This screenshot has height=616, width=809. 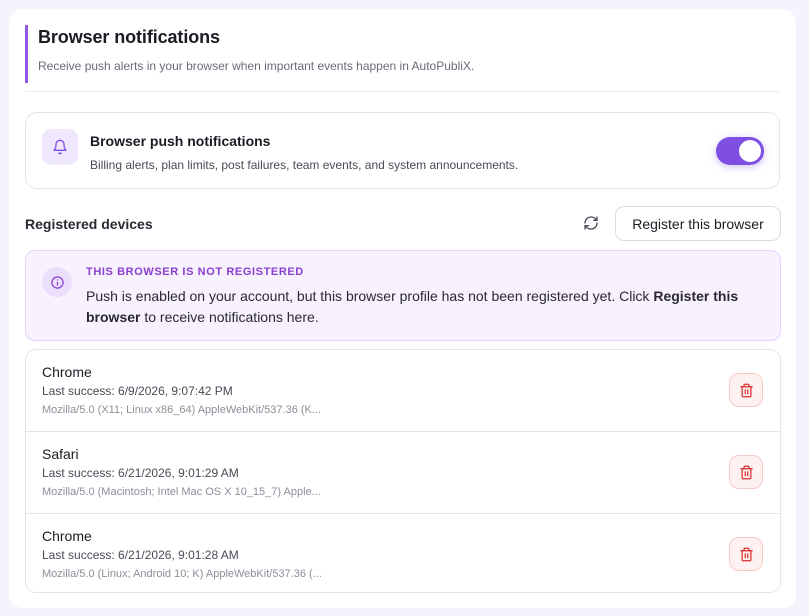 What do you see at coordinates (402, 91) in the screenshot?
I see `divider` at bounding box center [402, 91].